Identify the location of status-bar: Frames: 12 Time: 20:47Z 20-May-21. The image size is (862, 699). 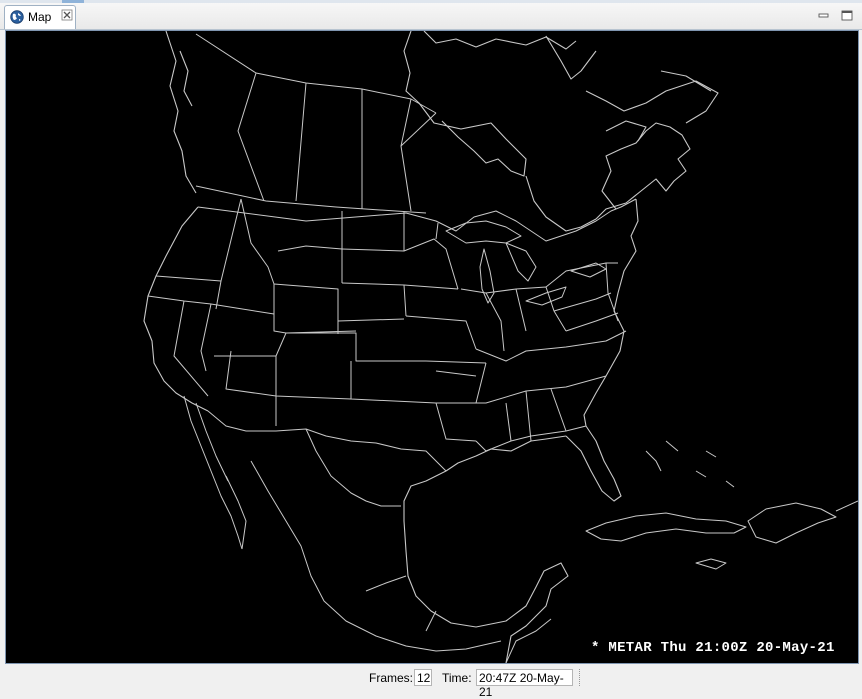
(431, 682).